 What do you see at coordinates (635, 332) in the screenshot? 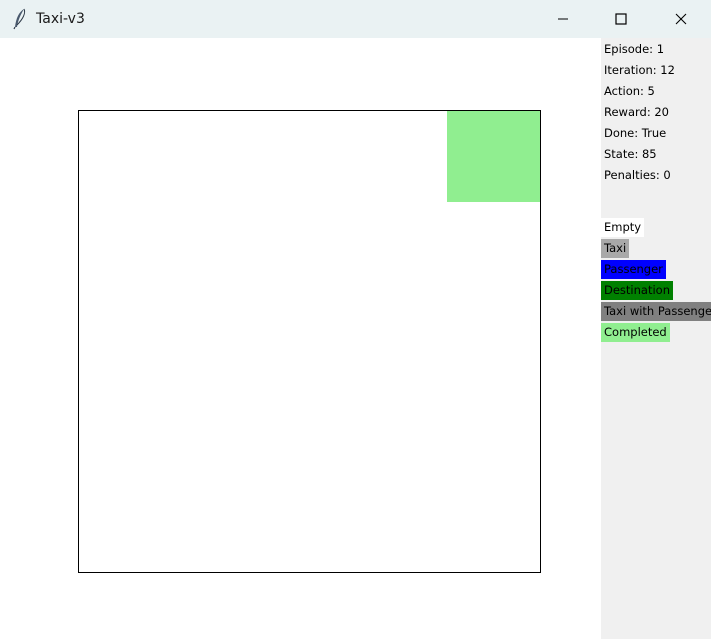
I see `legend-completed: Completed` at bounding box center [635, 332].